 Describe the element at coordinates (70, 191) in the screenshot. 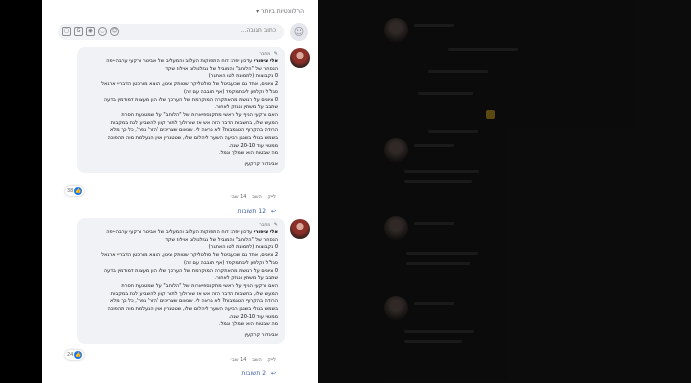

I see `like-count: 38` at that location.